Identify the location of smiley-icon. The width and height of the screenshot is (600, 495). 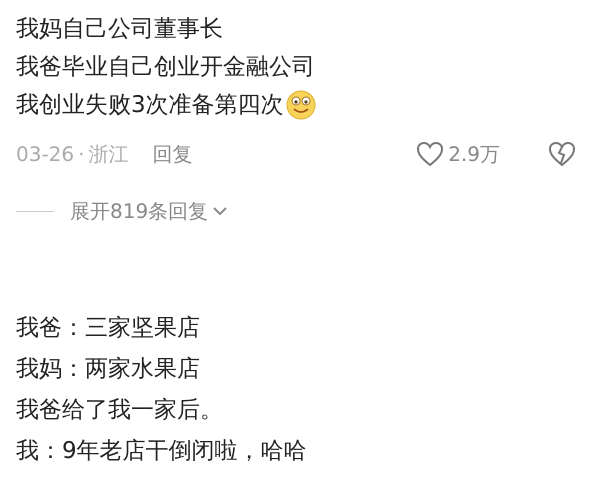
(301, 105).